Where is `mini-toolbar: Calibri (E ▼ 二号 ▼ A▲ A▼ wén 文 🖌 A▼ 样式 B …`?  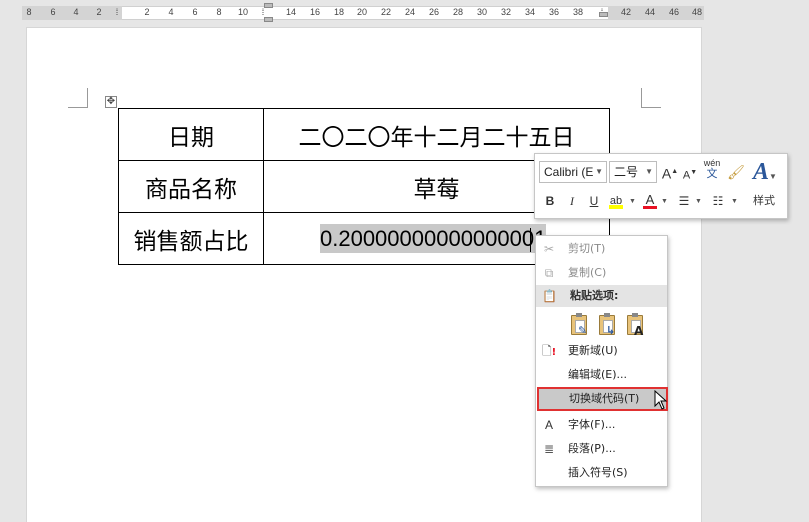
mini-toolbar: Calibri (E ▼ 二号 ▼ A▲ A▼ wén 文 🖌 A▼ 样式 B … is located at coordinates (661, 186).